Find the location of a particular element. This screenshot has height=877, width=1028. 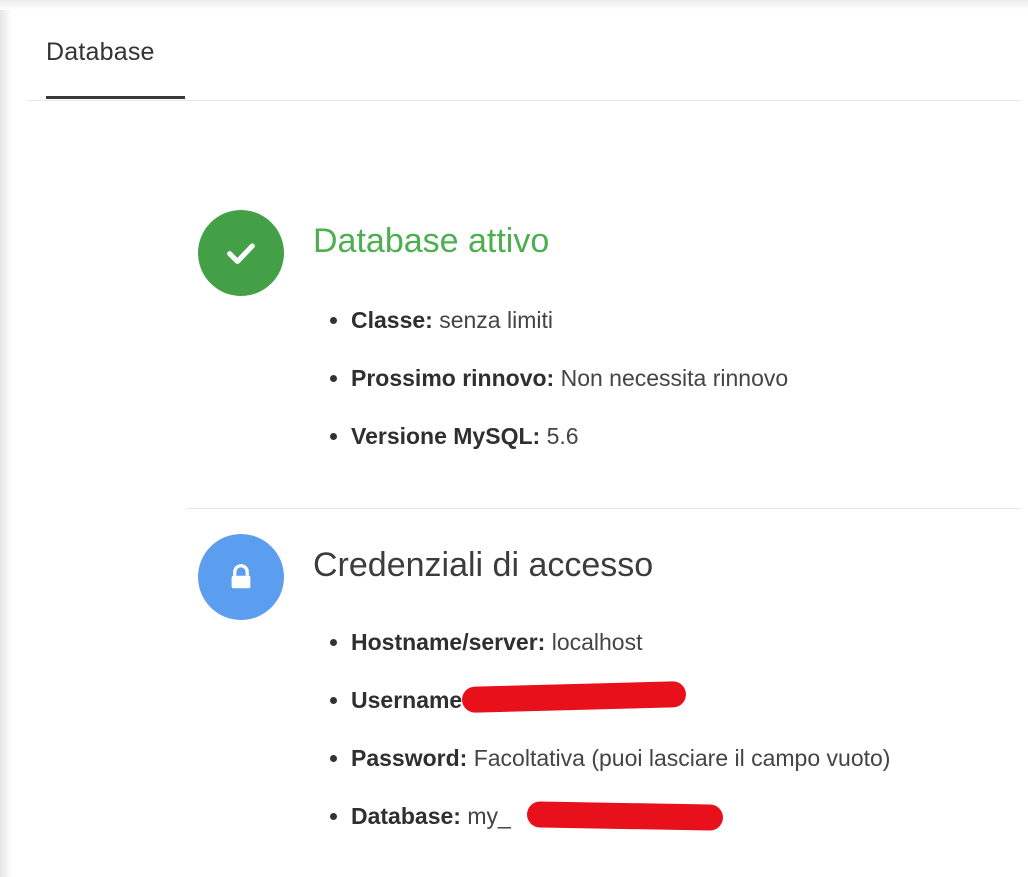

list-item: Hostname/server: localhost is located at coordinates (620, 651).